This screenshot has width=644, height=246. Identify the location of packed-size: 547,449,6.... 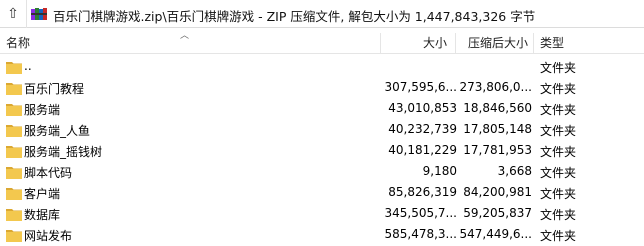
(495, 234).